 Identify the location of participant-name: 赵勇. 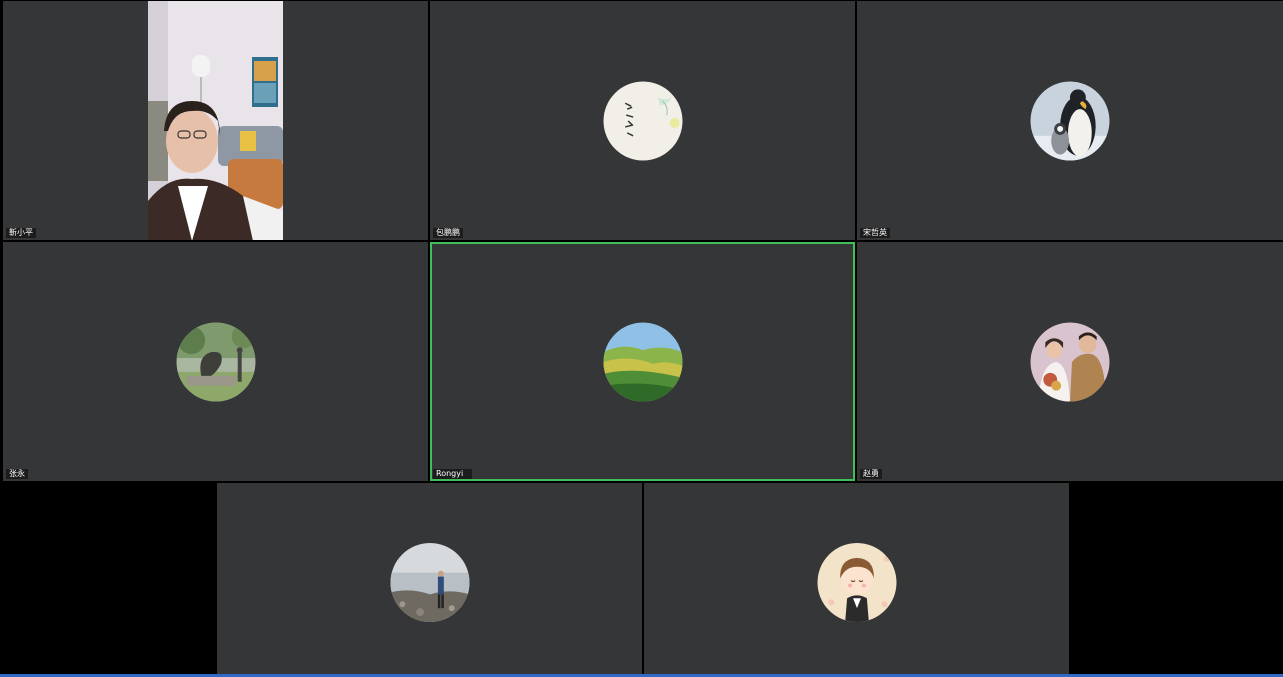
(871, 474).